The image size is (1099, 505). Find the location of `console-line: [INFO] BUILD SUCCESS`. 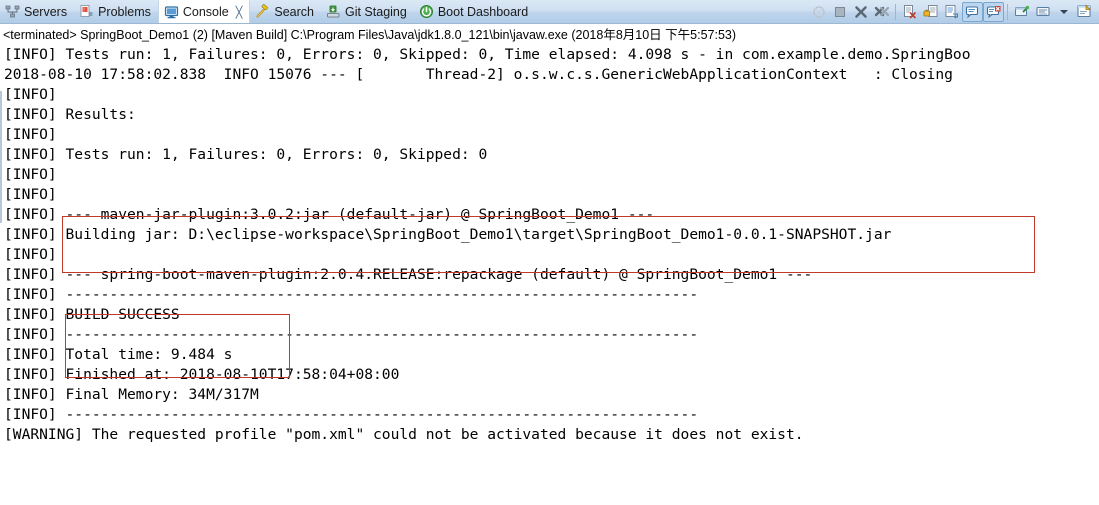

console-line: [INFO] BUILD SUCCESS is located at coordinates (92, 314).